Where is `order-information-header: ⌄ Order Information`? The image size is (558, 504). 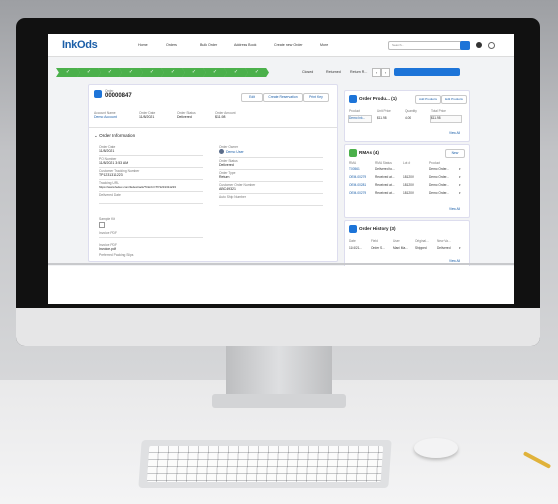
order-information-header: ⌄ Order Information is located at coordinates (114, 136).